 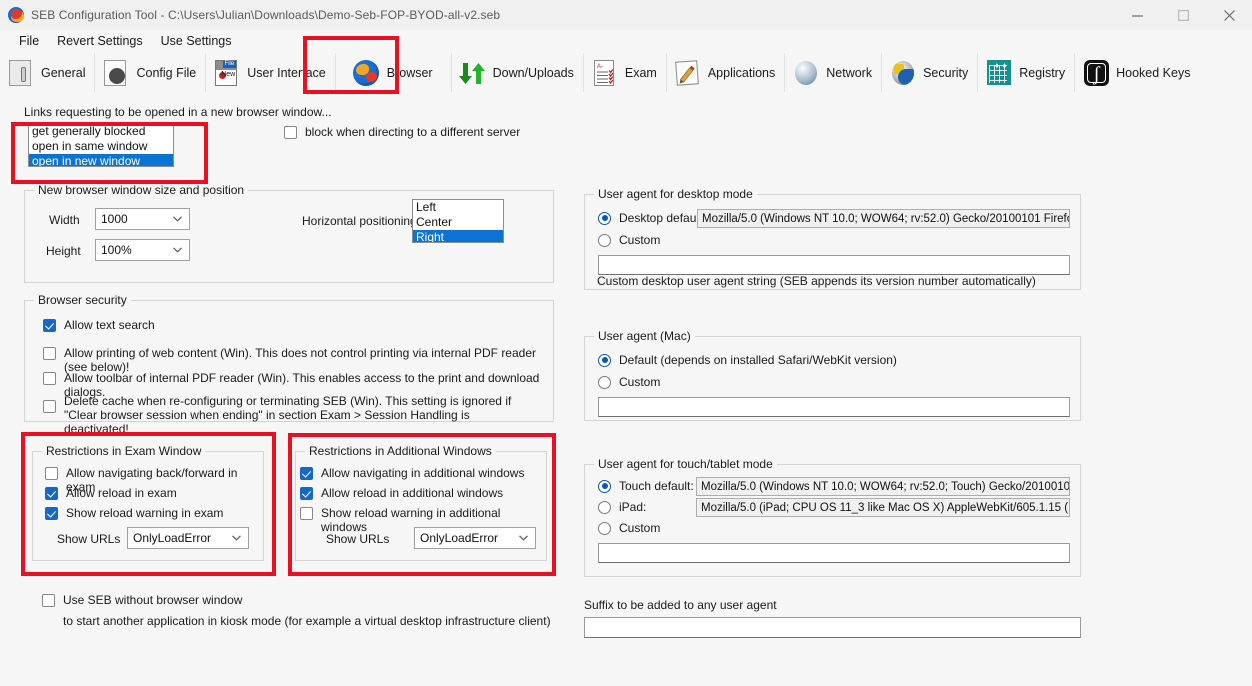 I want to click on checkbox-label: Show reload warning in exam, so click(x=145, y=513).